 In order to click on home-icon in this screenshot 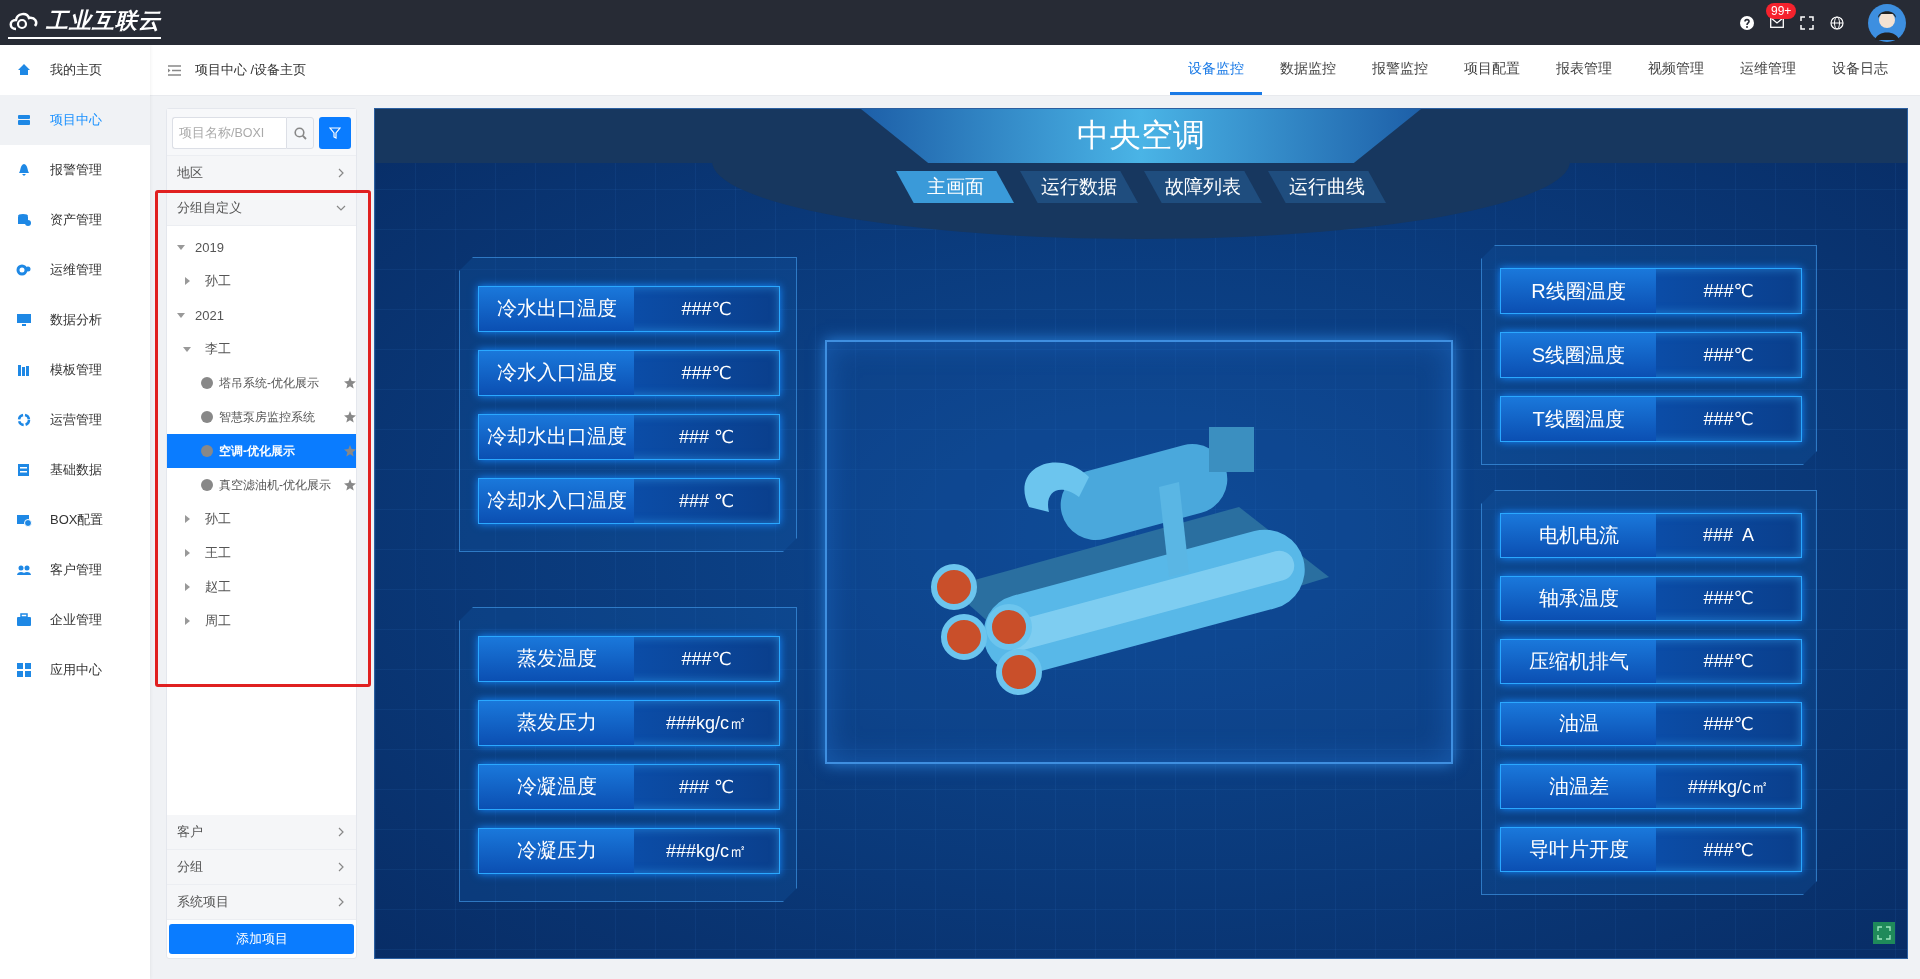, I will do `click(24, 70)`.